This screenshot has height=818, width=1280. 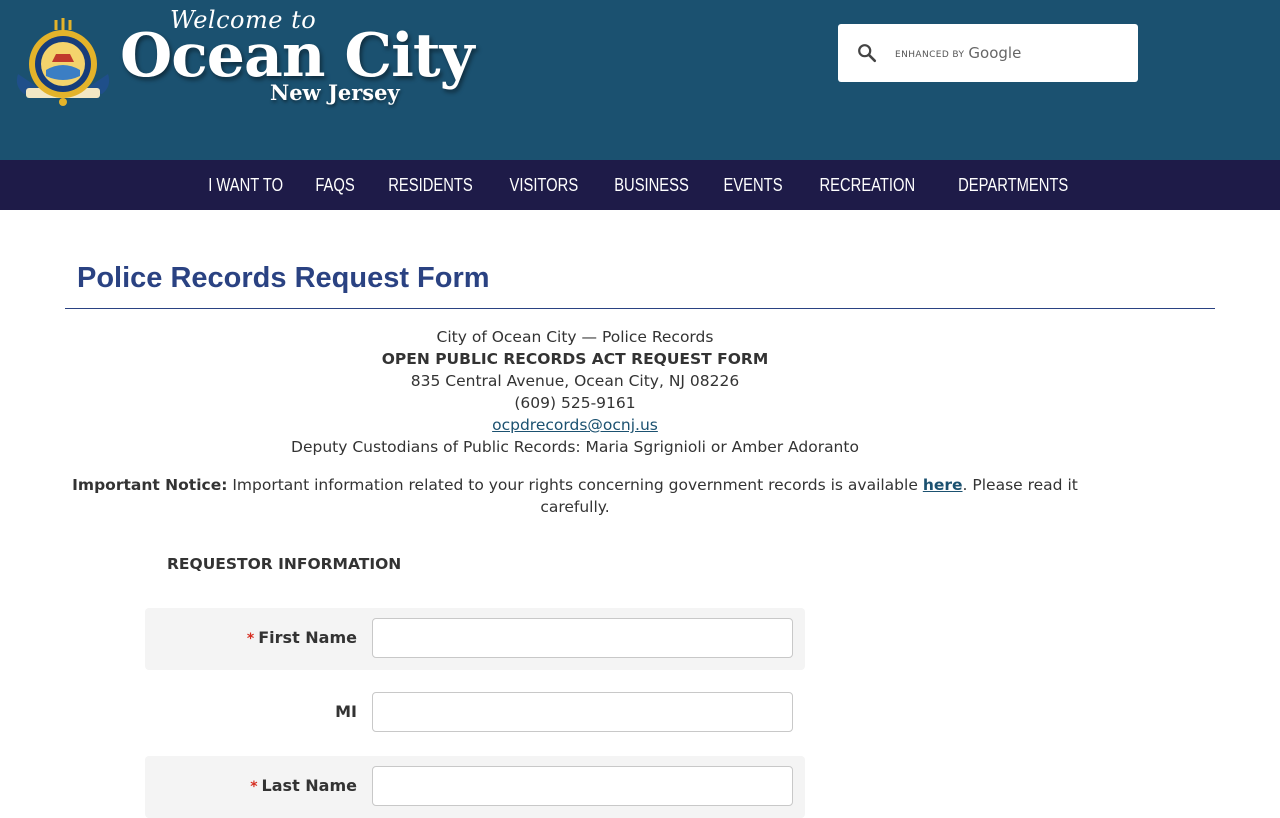 I want to click on first-name-label: * First Name, so click(x=301, y=637).